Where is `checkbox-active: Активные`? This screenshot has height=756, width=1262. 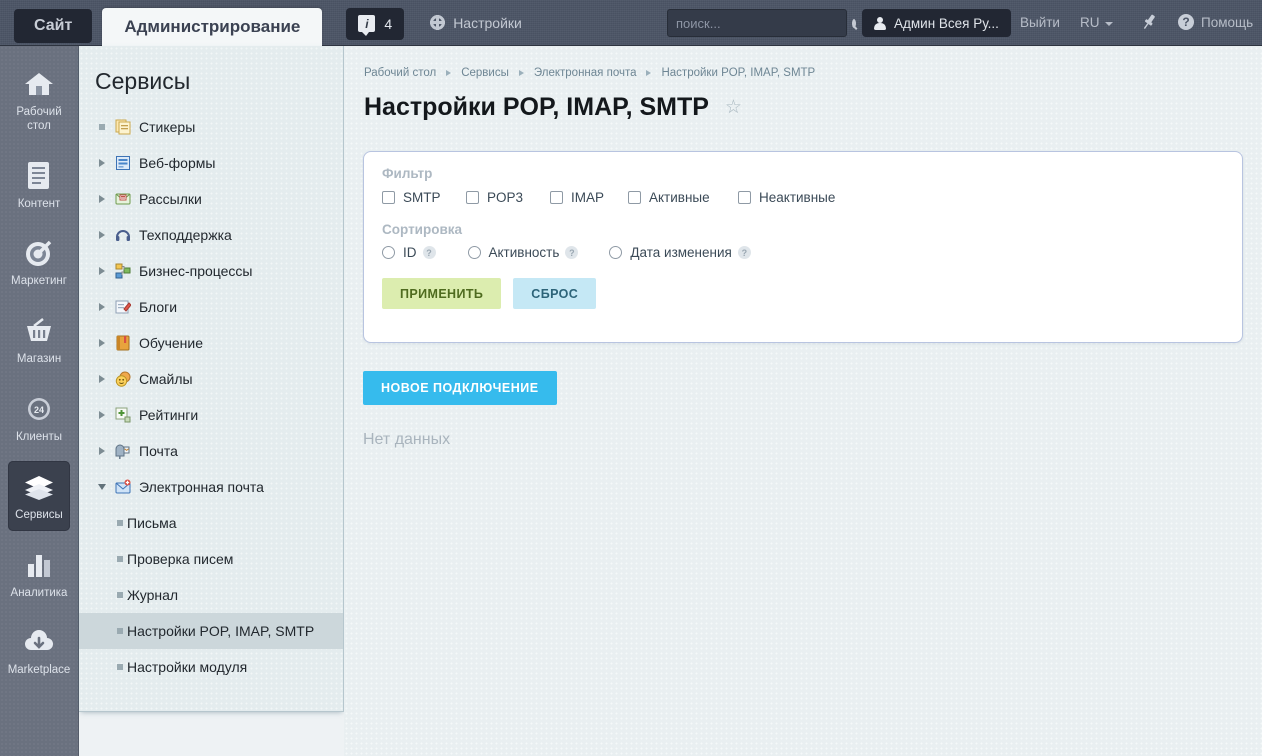
checkbox-active: Активные is located at coordinates (683, 197).